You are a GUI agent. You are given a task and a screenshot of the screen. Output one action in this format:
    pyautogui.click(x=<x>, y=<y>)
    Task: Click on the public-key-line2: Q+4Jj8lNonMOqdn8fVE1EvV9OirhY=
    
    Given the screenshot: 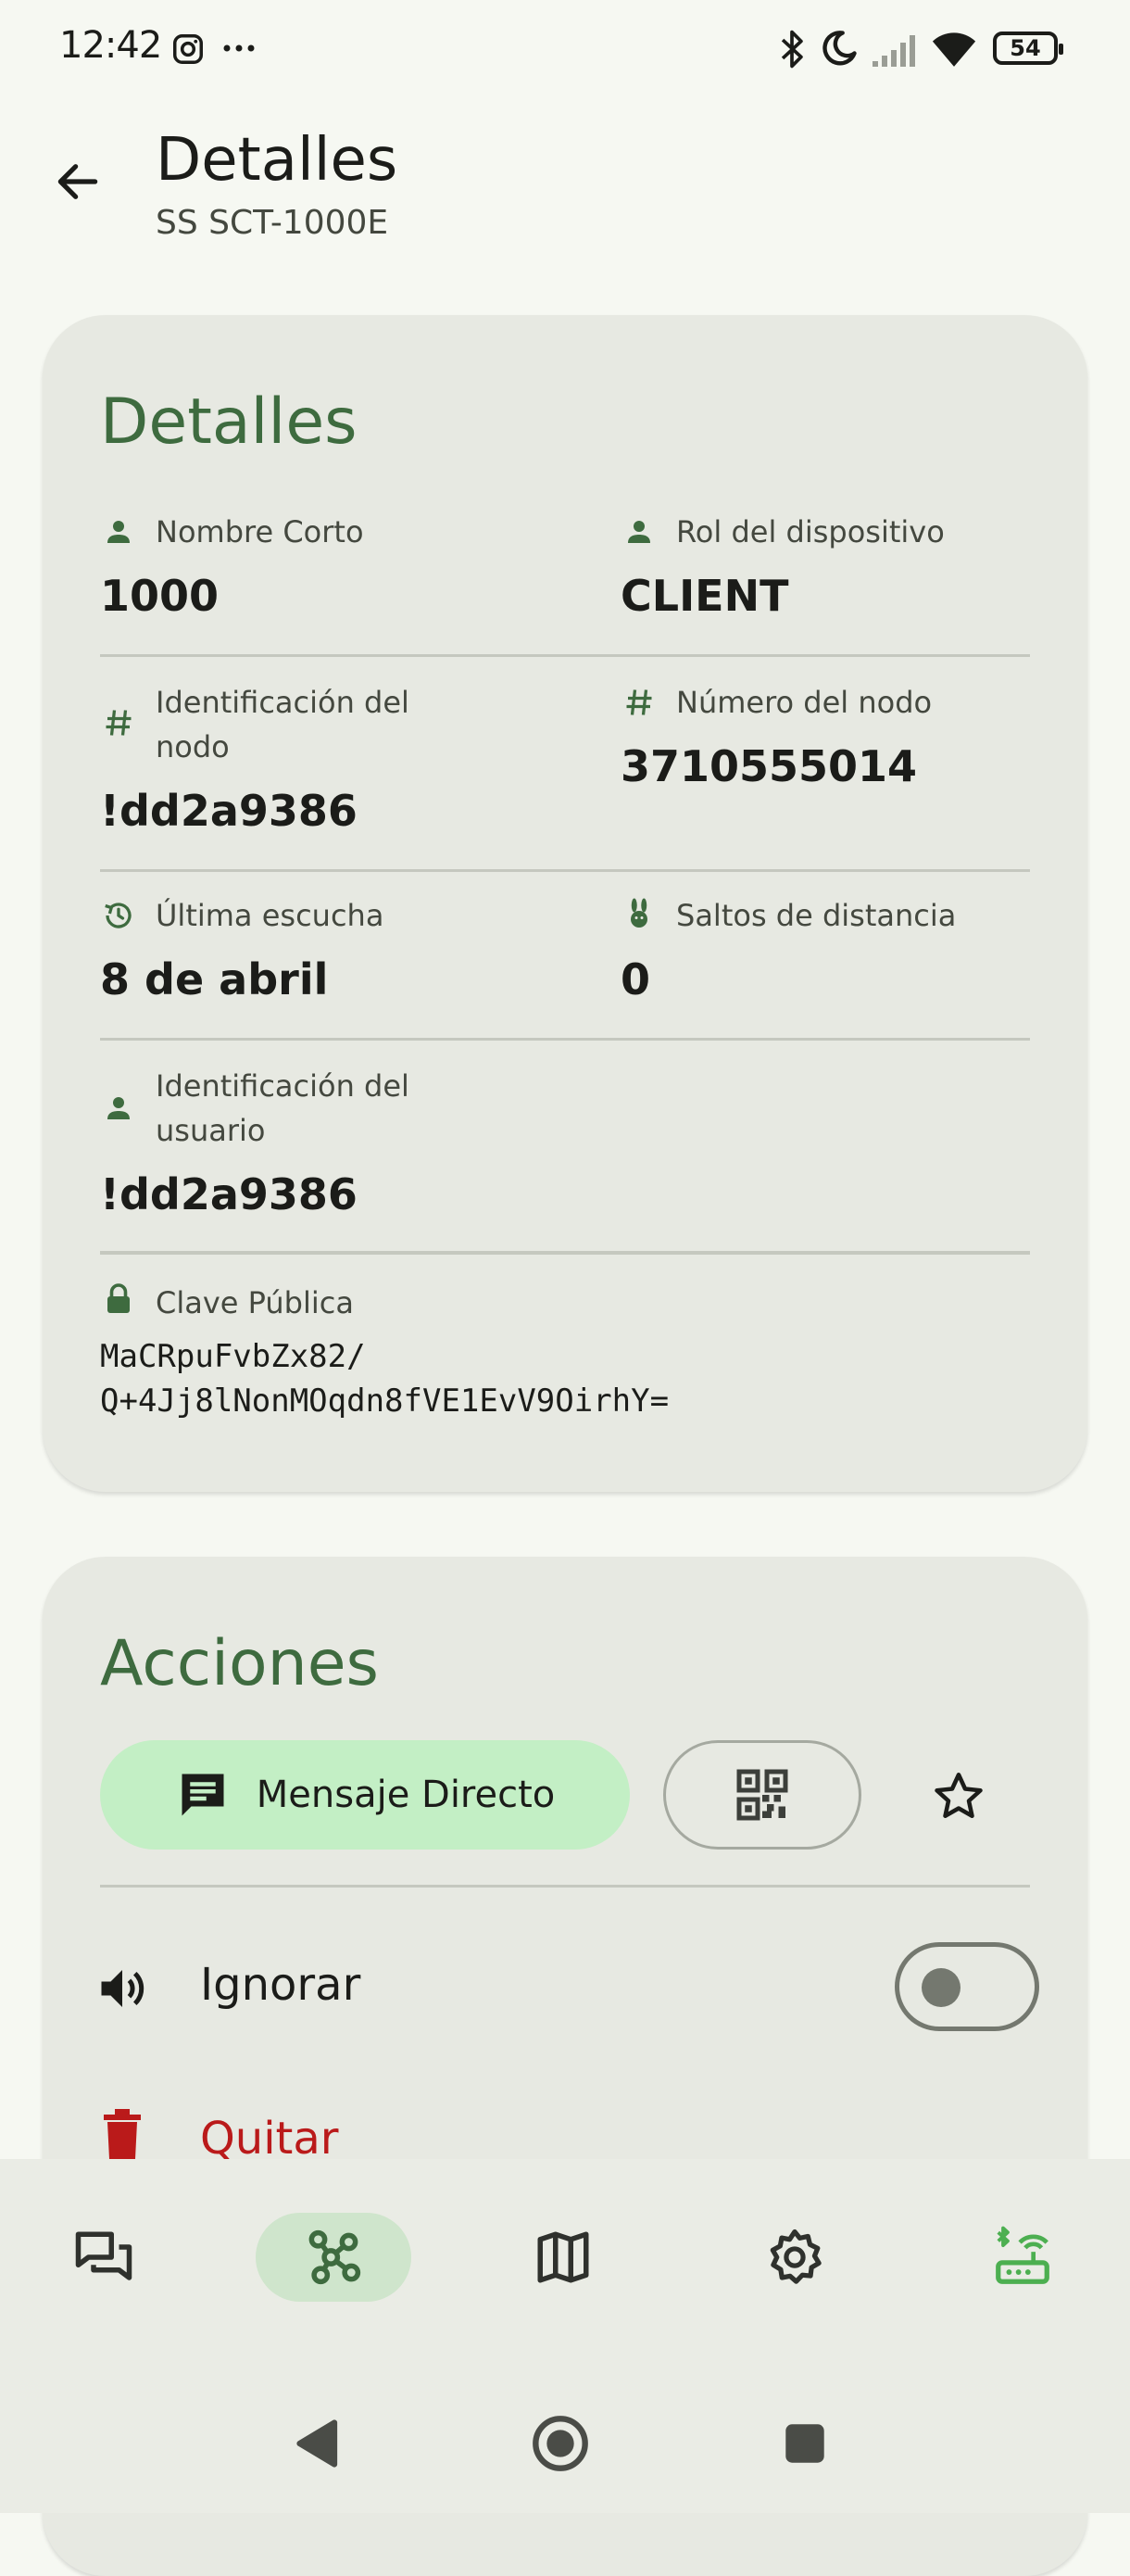 What is the action you would take?
    pyautogui.click(x=385, y=1401)
    